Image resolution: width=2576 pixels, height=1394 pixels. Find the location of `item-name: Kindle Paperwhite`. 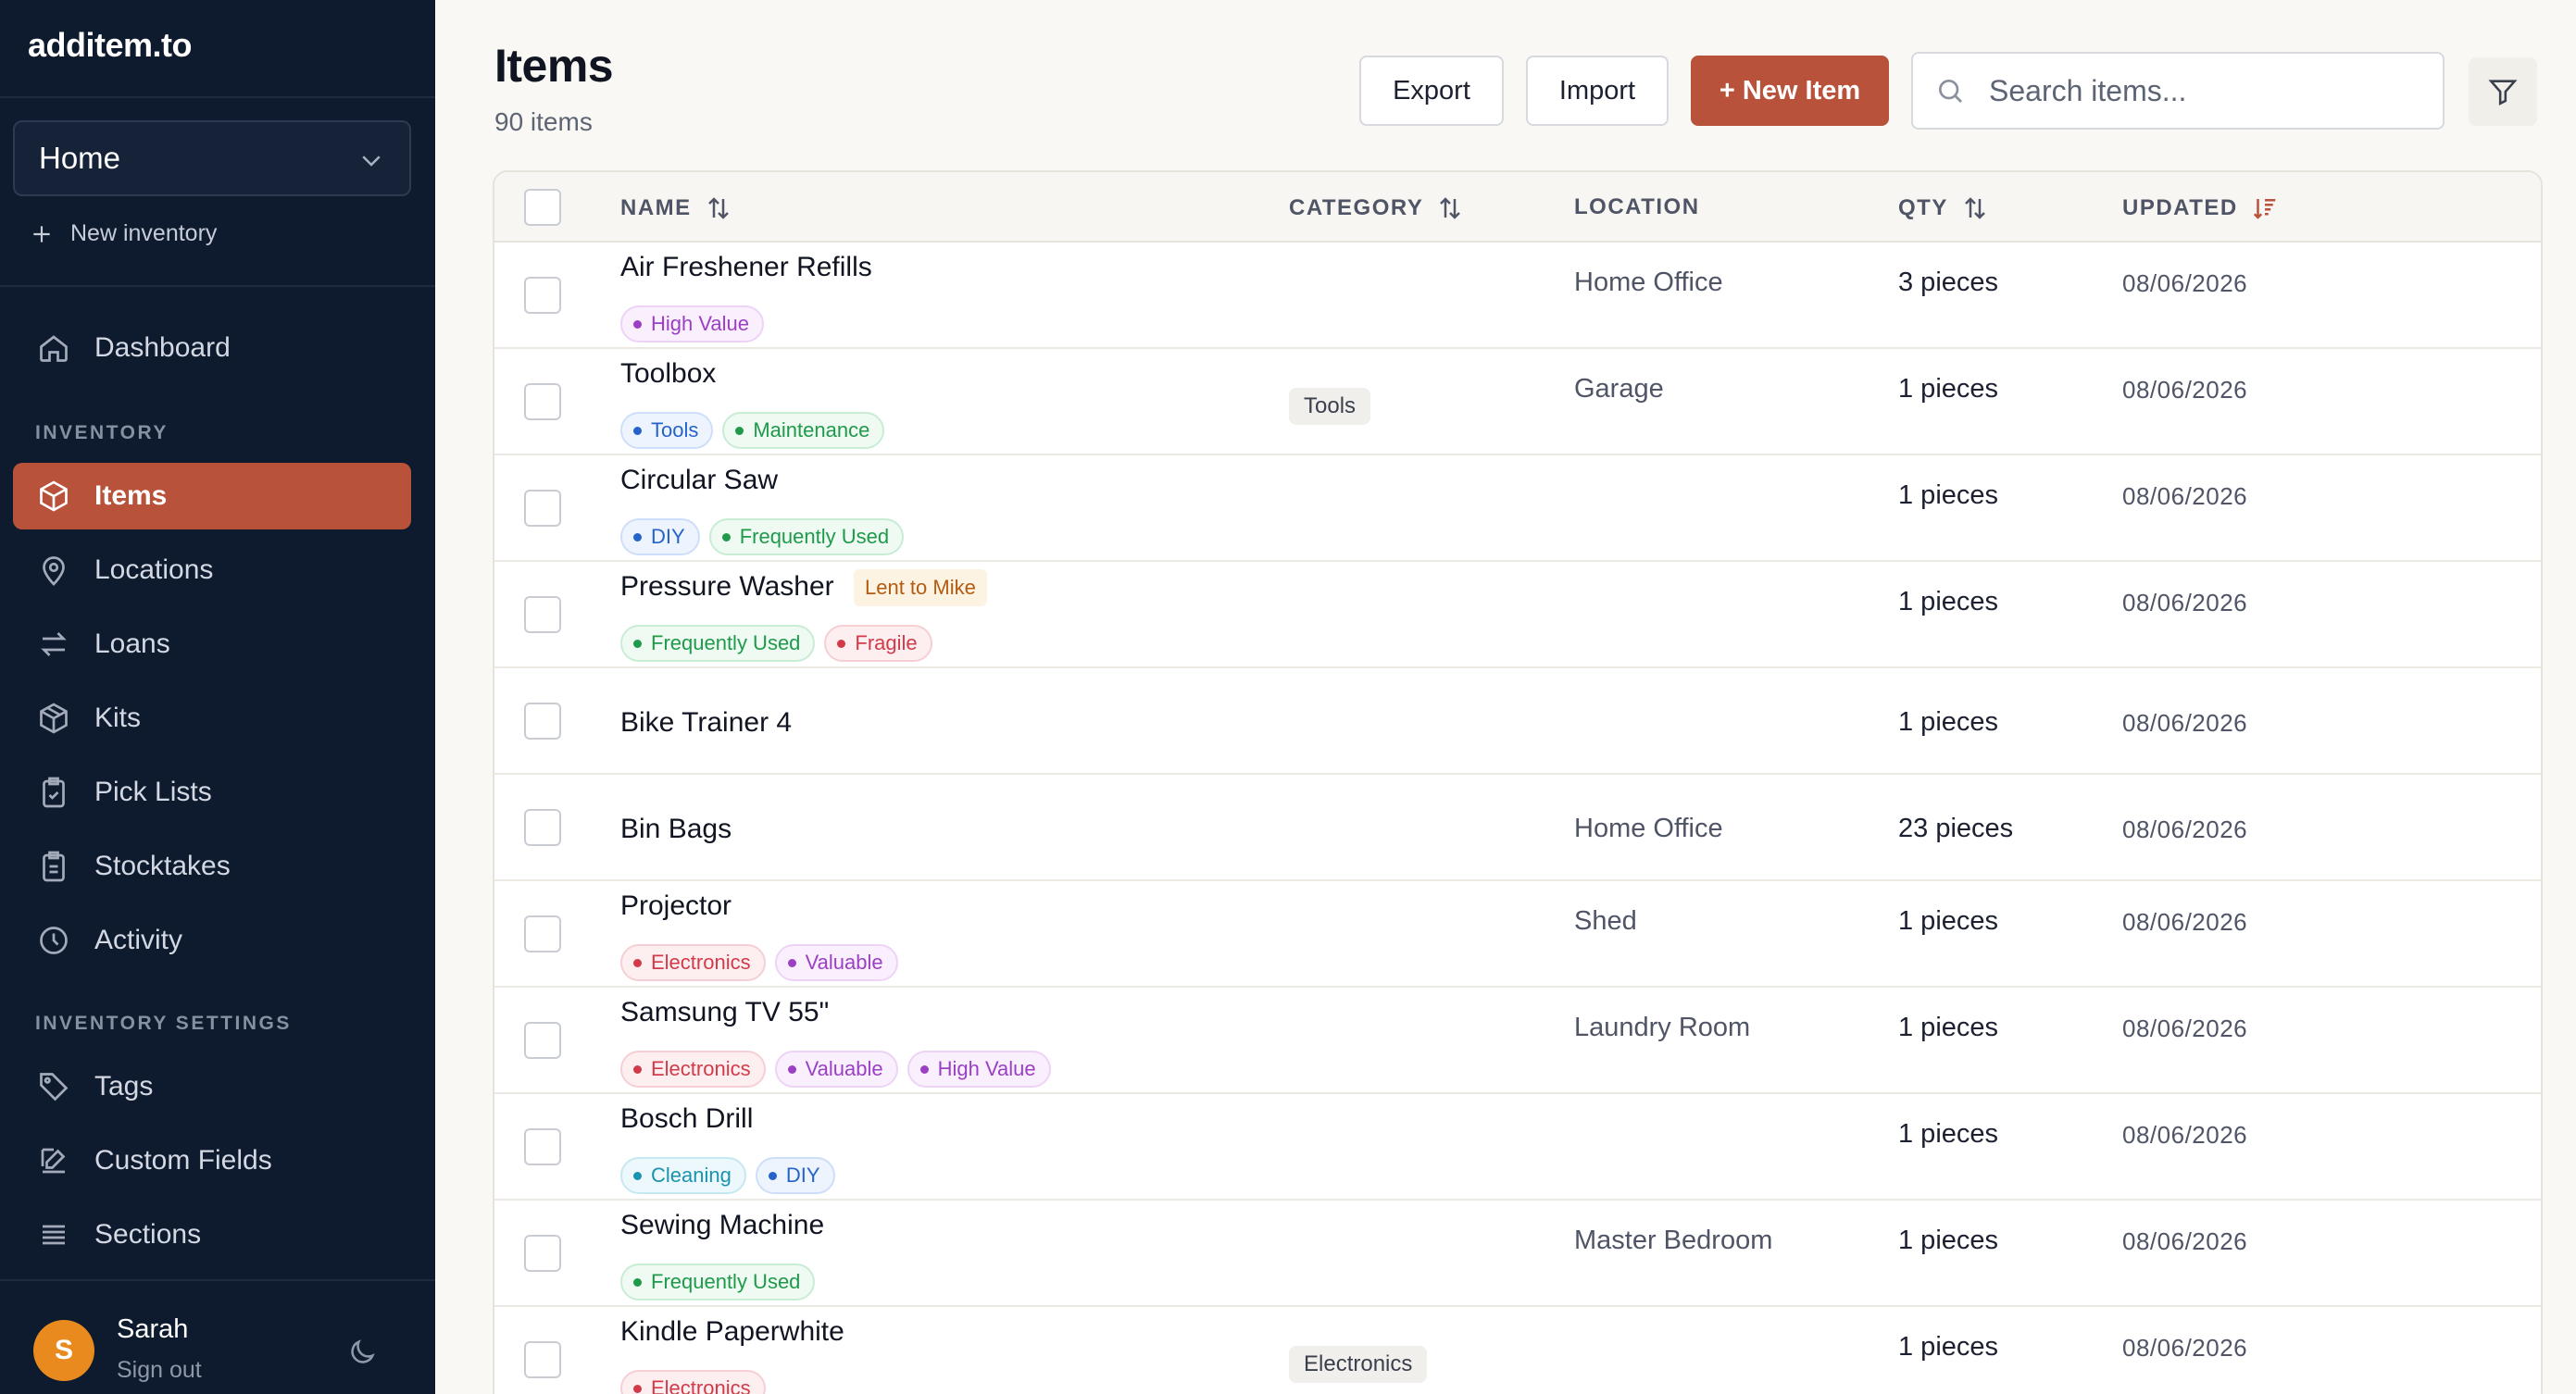

item-name: Kindle Paperwhite is located at coordinates (732, 1332).